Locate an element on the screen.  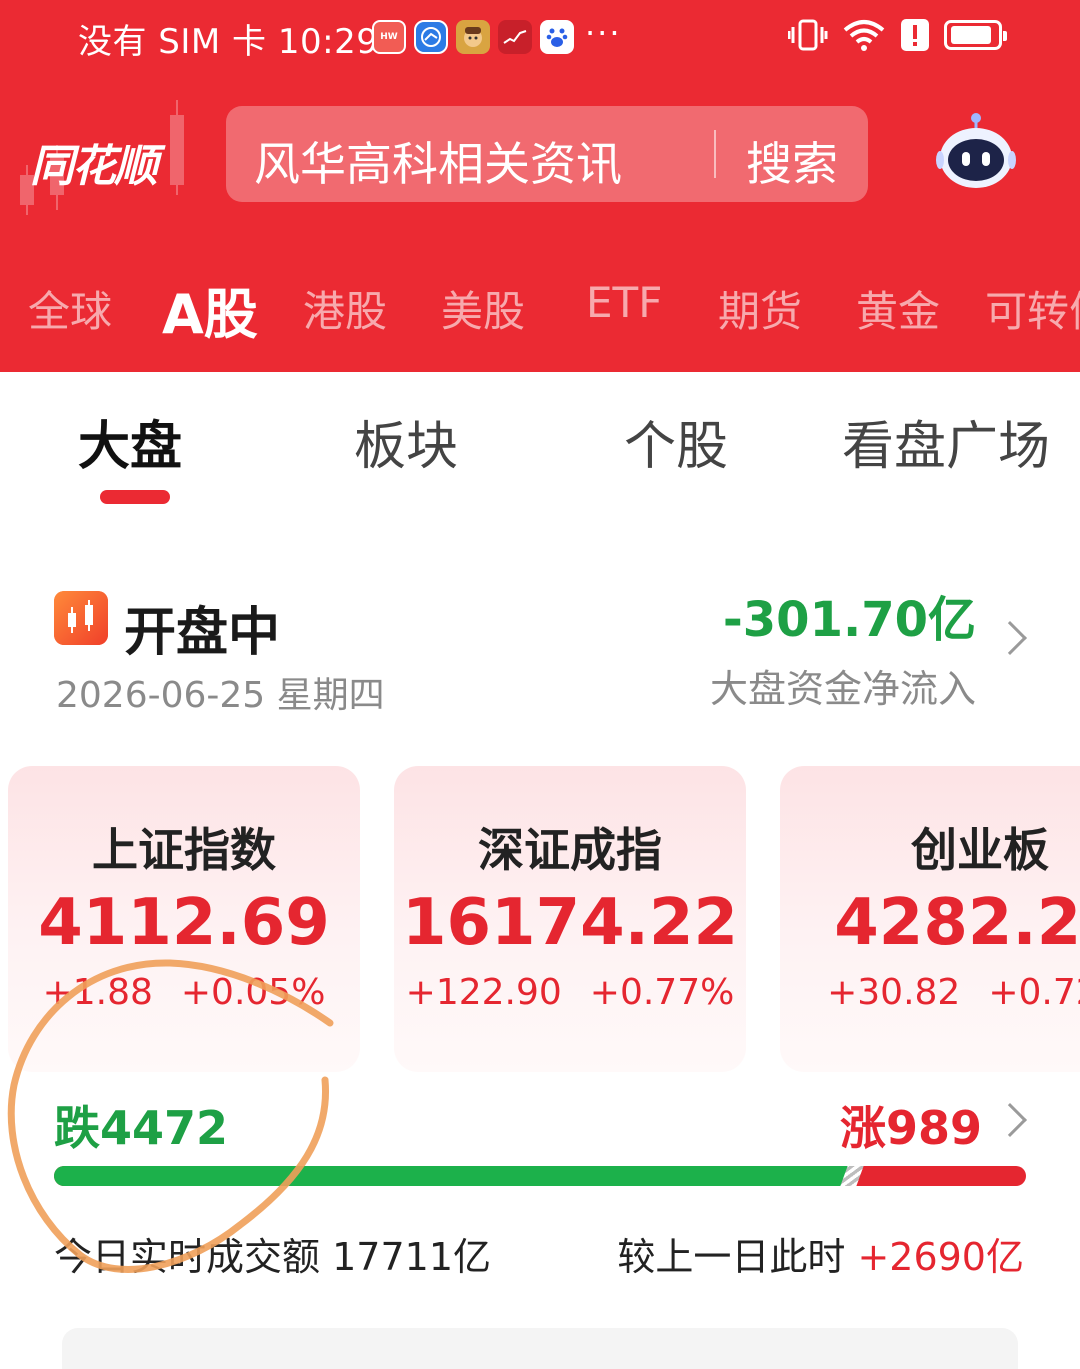
tab-stocks: 个股 is located at coordinates (676, 441).